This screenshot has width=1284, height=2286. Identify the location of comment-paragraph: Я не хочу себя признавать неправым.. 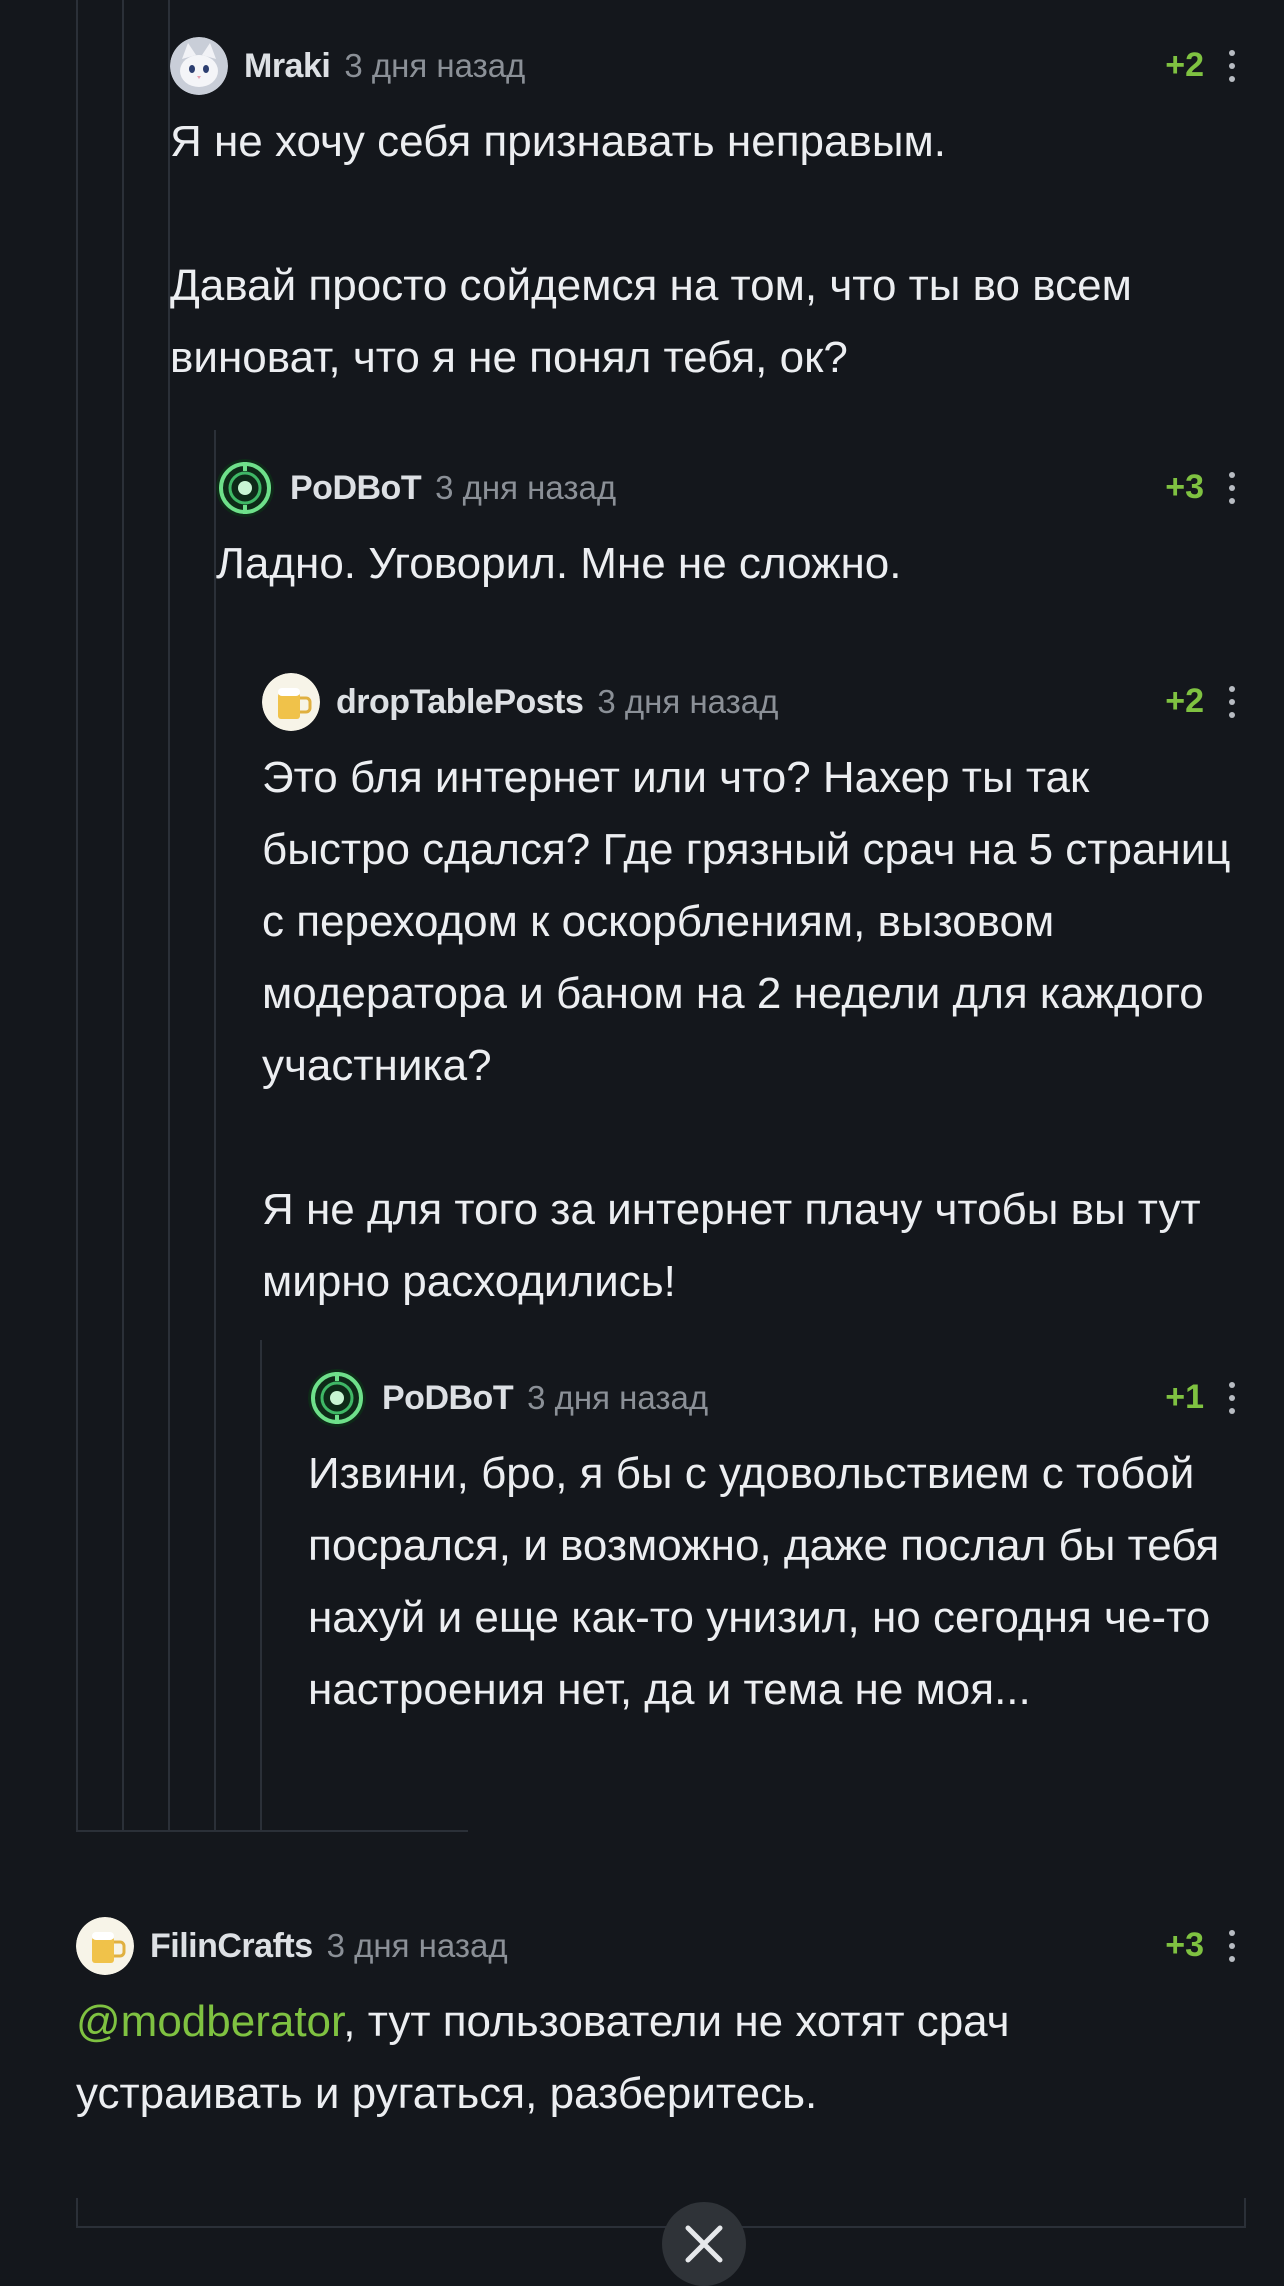
(558, 141).